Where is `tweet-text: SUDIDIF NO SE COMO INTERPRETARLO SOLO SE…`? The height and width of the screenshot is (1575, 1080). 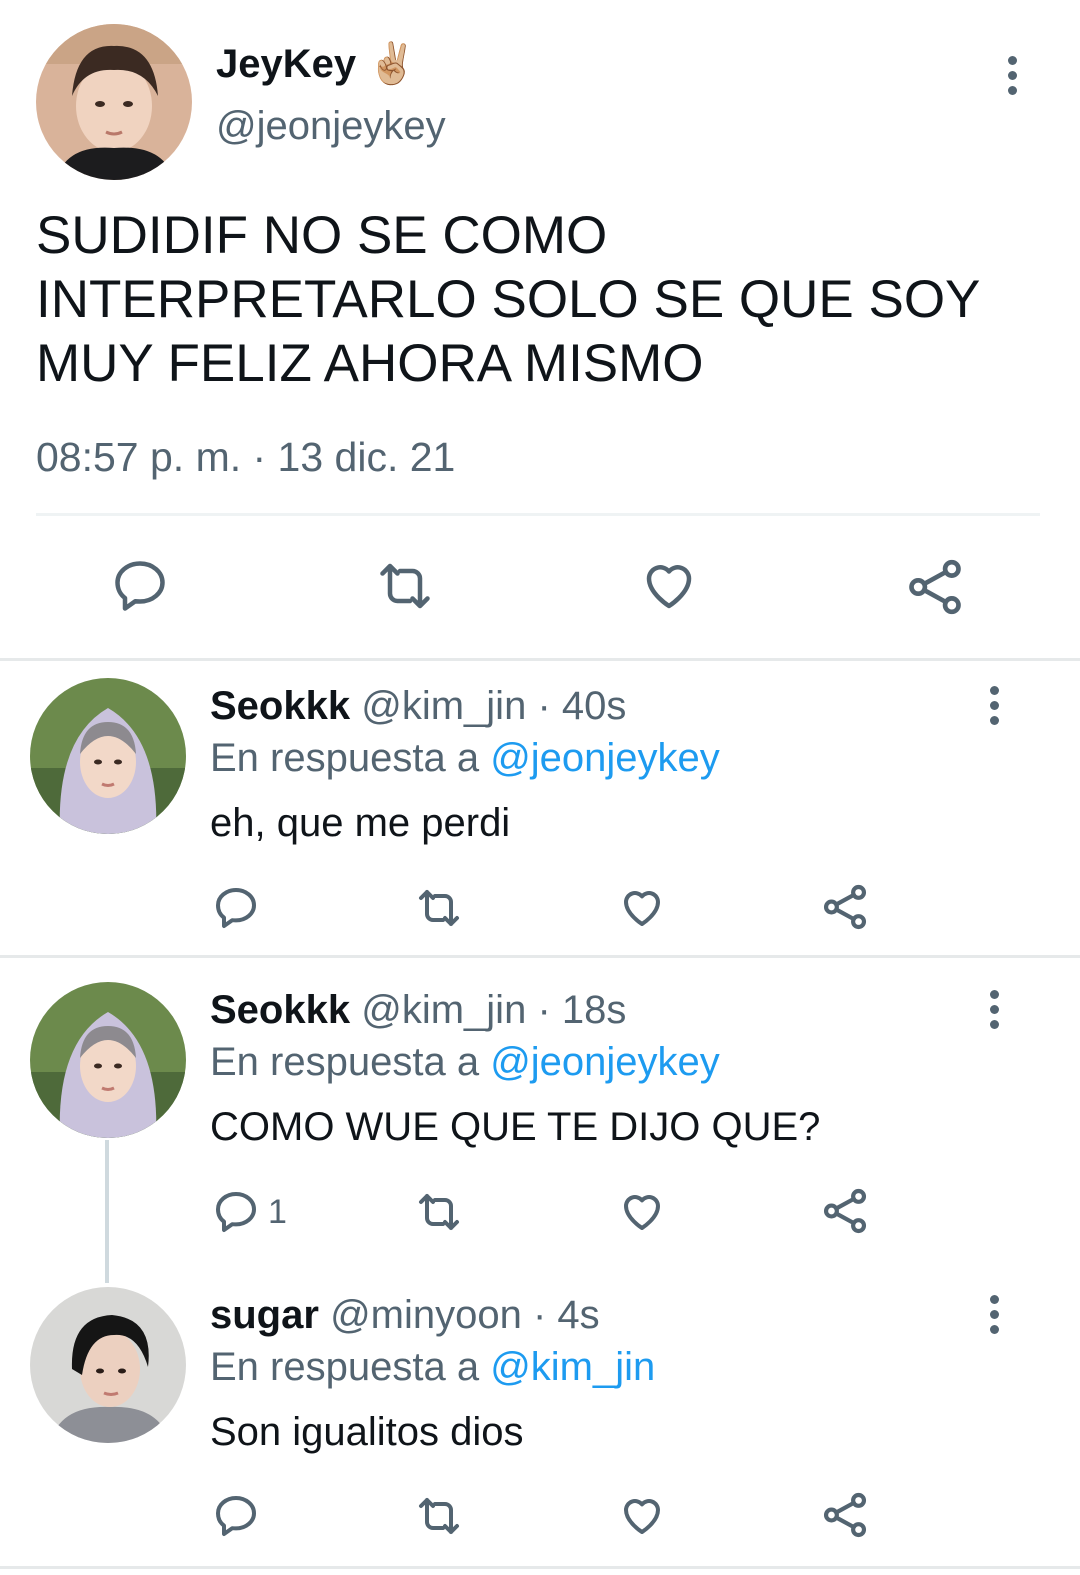
tweet-text: SUDIDIF NO SE COMO INTERPRETARLO SOLO SE… is located at coordinates (508, 299).